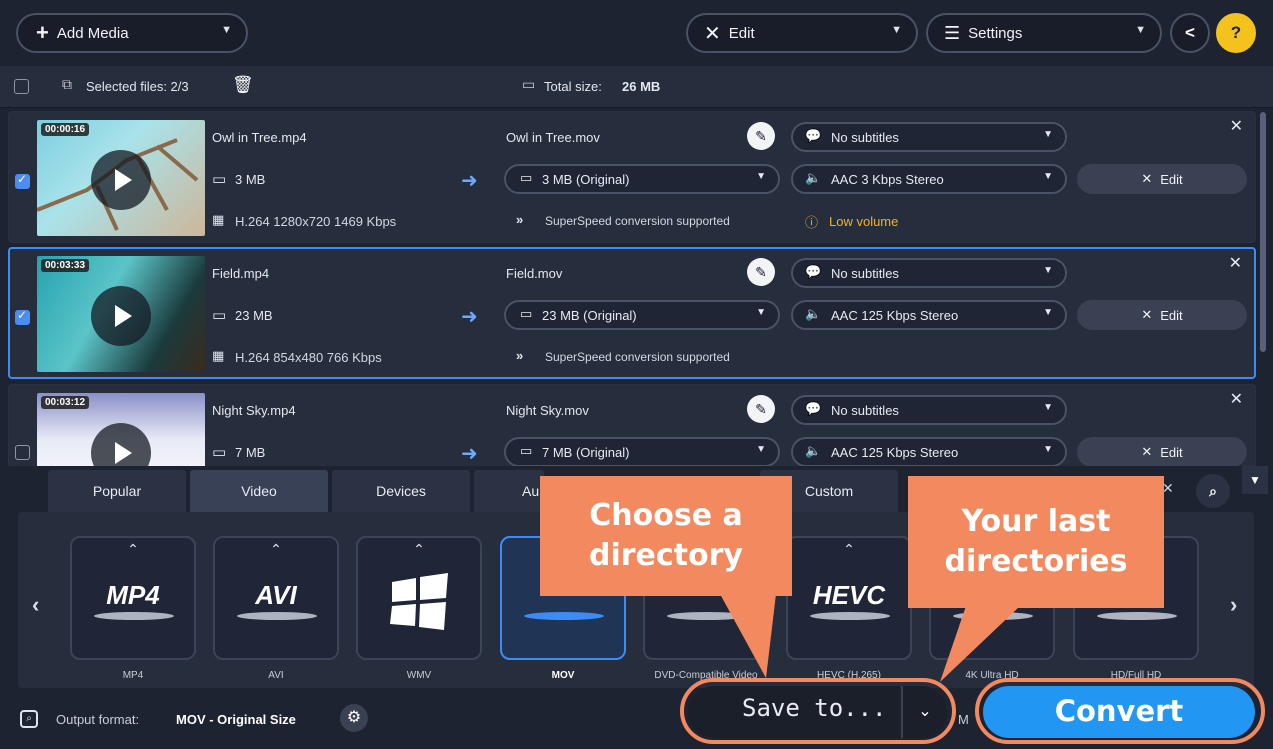 This screenshot has height=749, width=1273. What do you see at coordinates (636, 33) in the screenshot?
I see `top-toolbar: + Add Media ▼ ✕ Edit ▼ ☰ Settings ▼ < ?` at bounding box center [636, 33].